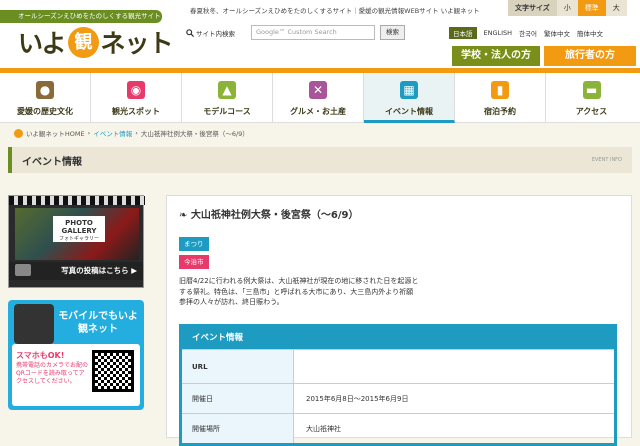 The width and height of the screenshot is (640, 446). I want to click on font-size-switcher: 文字サイズ 小 標準 大, so click(567, 8).